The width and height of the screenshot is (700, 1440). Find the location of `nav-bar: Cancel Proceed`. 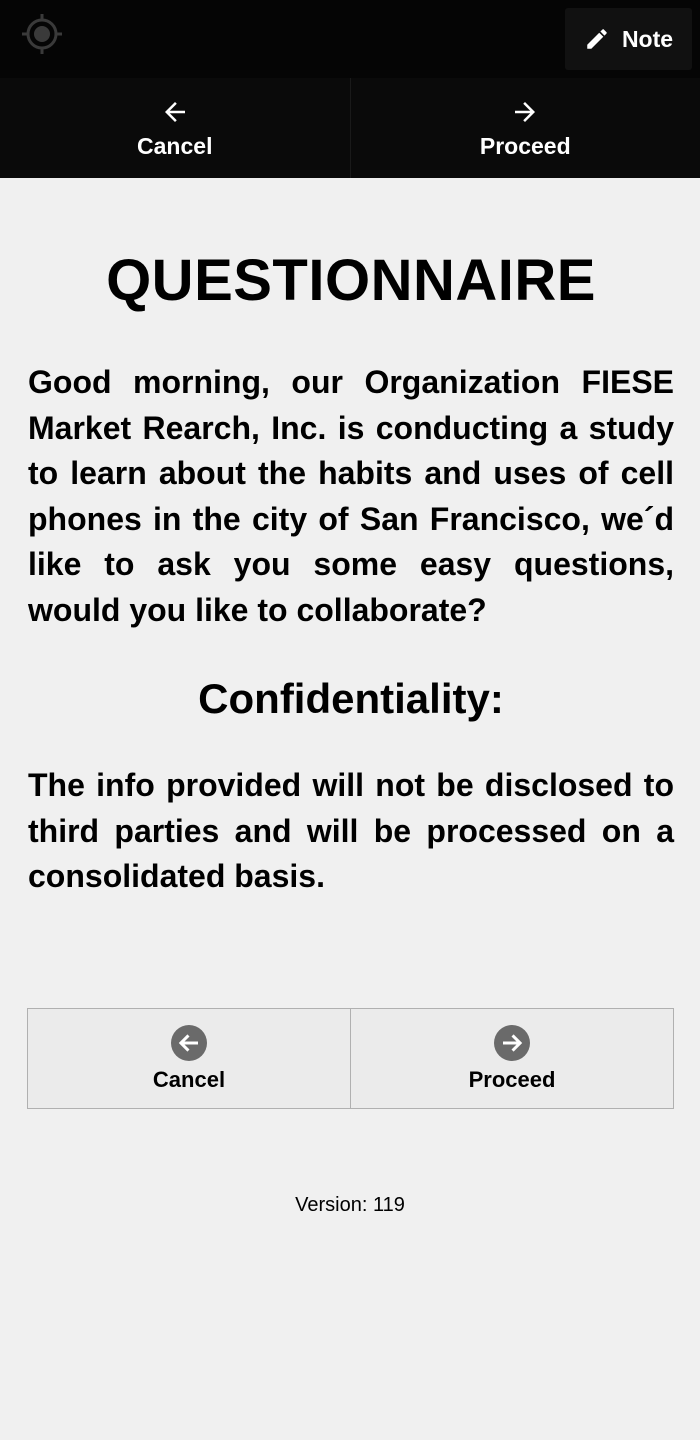

nav-bar: Cancel Proceed is located at coordinates (350, 128).